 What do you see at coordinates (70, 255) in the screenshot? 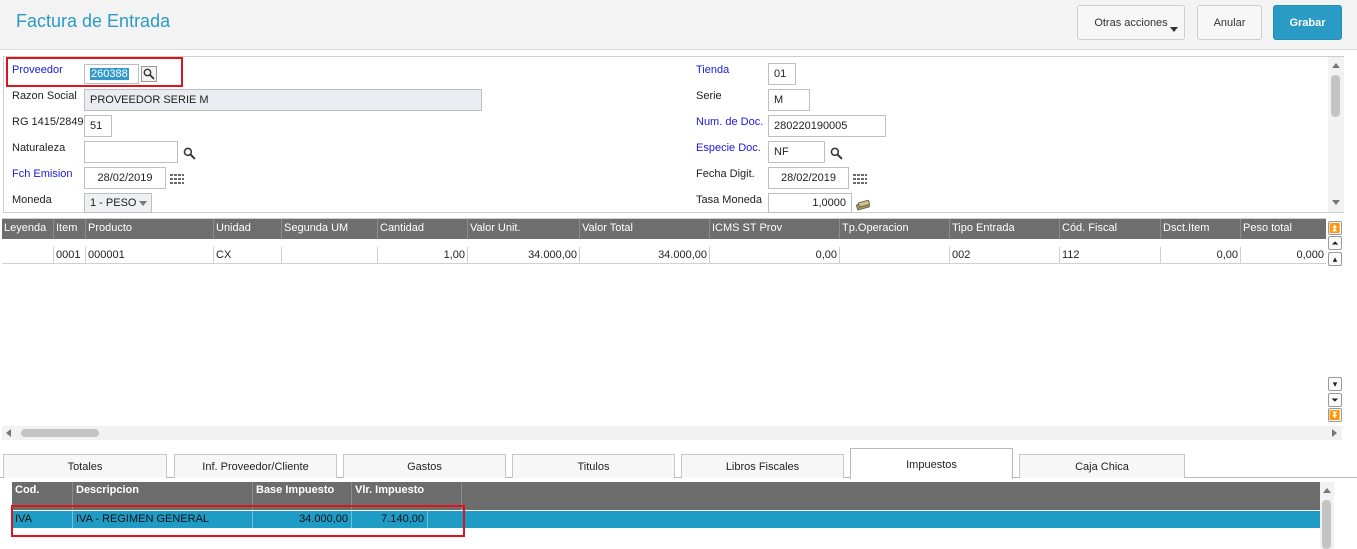
I see `grid-cell: 0001` at bounding box center [70, 255].